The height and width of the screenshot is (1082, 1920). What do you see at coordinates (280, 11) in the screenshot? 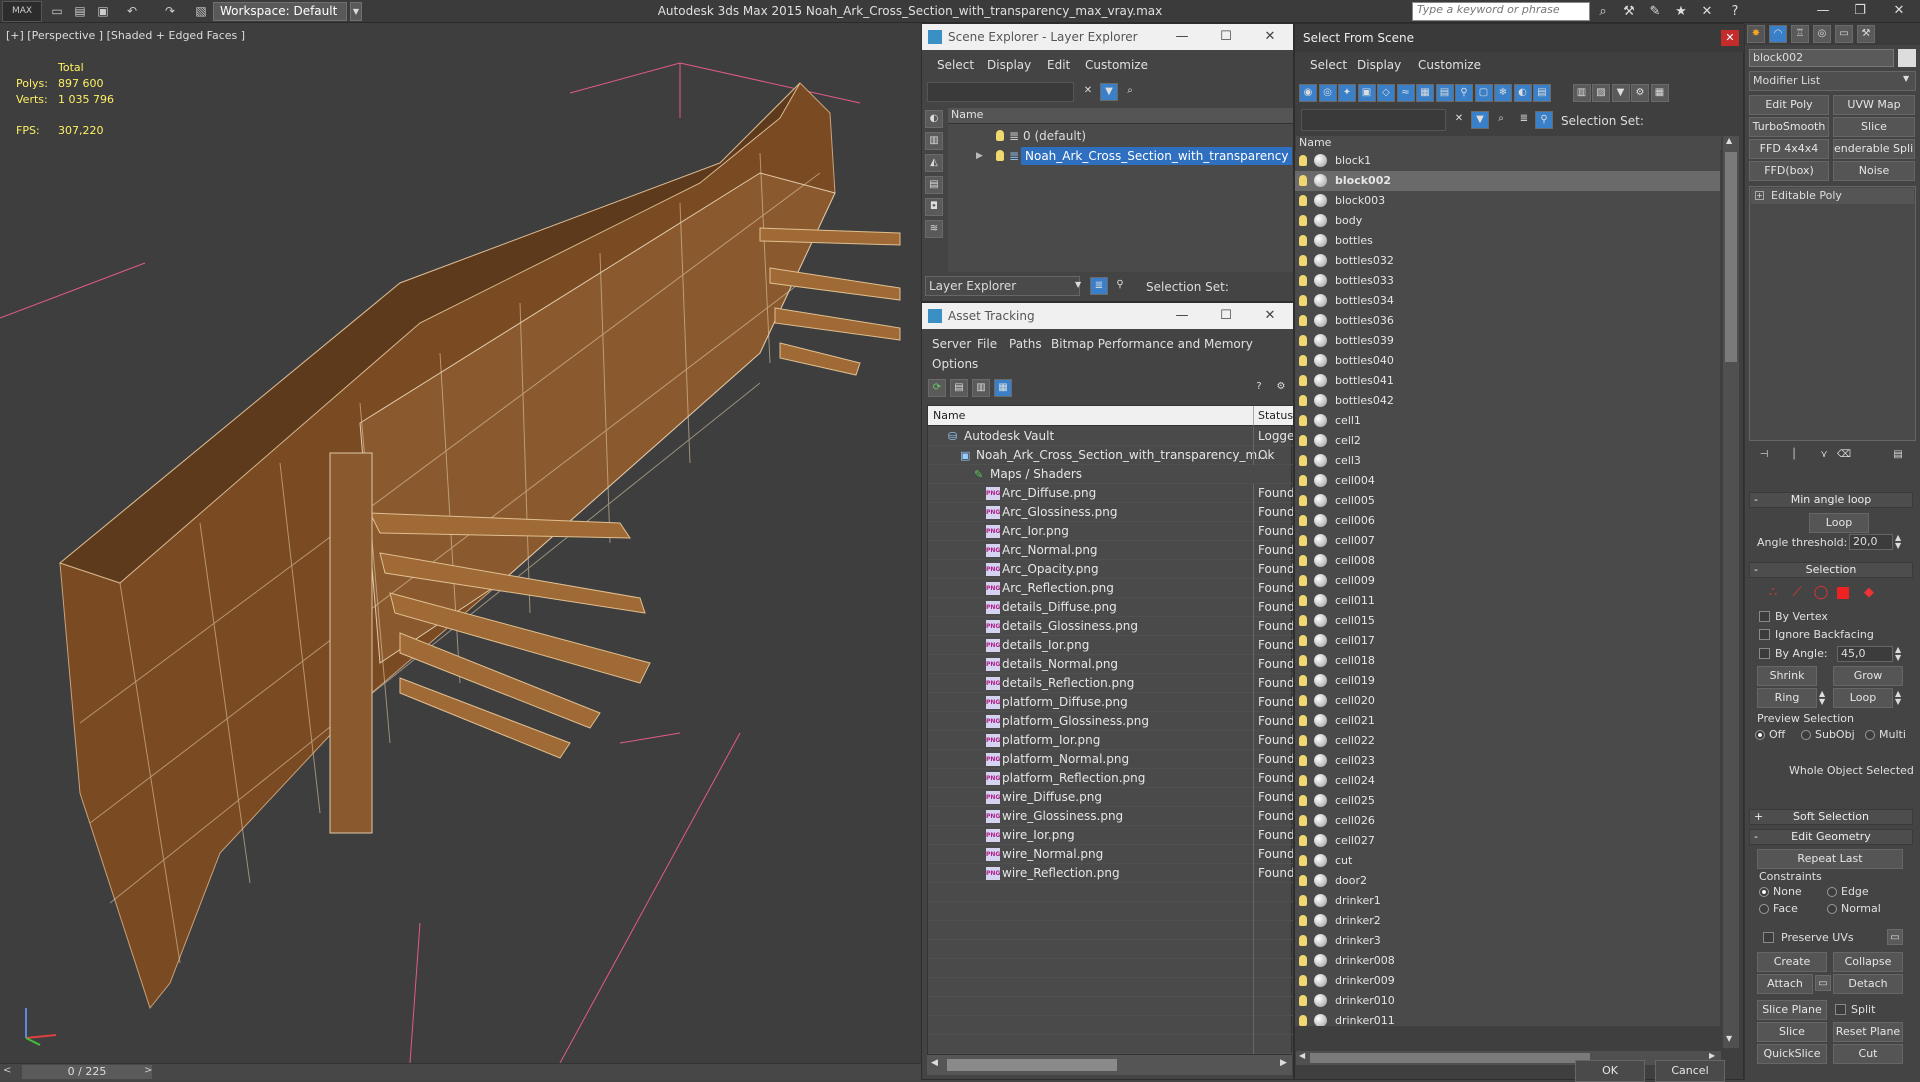
I see `workspace-dropdown: Workspace: Default` at bounding box center [280, 11].